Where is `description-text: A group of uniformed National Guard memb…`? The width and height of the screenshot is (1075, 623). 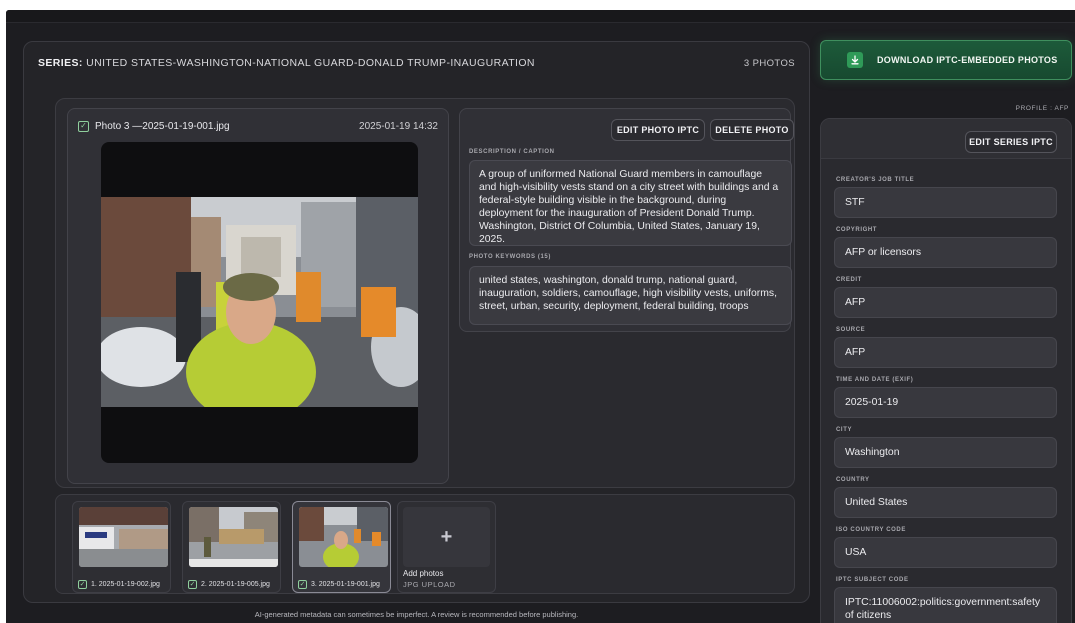 description-text: A group of uniformed National Guard memb… is located at coordinates (630, 203).